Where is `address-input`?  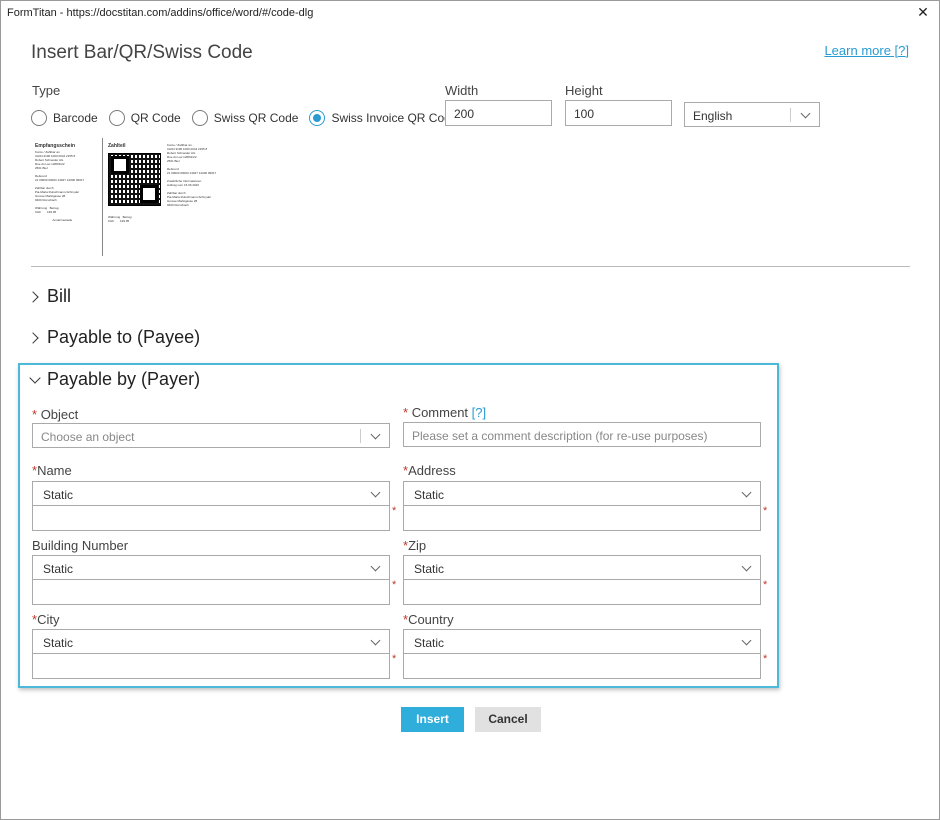
address-input is located at coordinates (582, 518).